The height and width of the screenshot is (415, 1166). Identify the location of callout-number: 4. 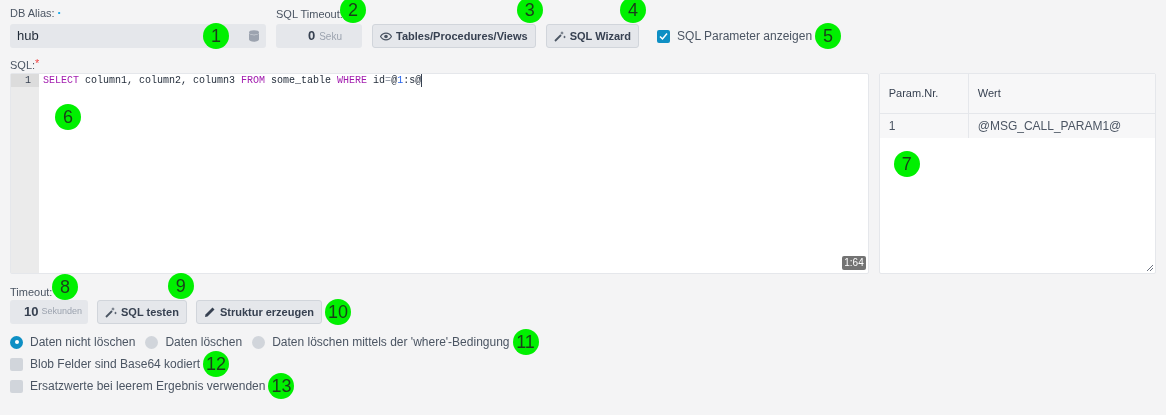
(633, 11).